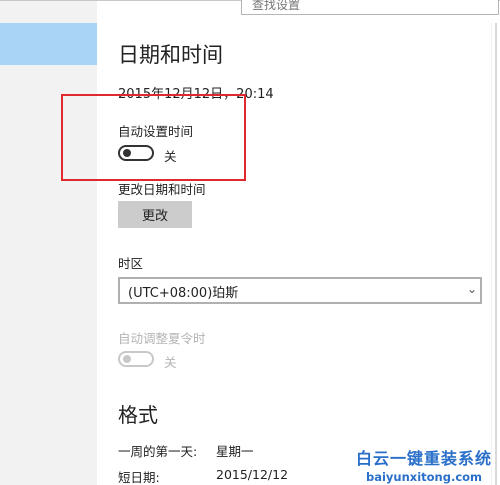 The height and width of the screenshot is (485, 500). What do you see at coordinates (131, 263) in the screenshot?
I see `timezone-label: 时区` at bounding box center [131, 263].